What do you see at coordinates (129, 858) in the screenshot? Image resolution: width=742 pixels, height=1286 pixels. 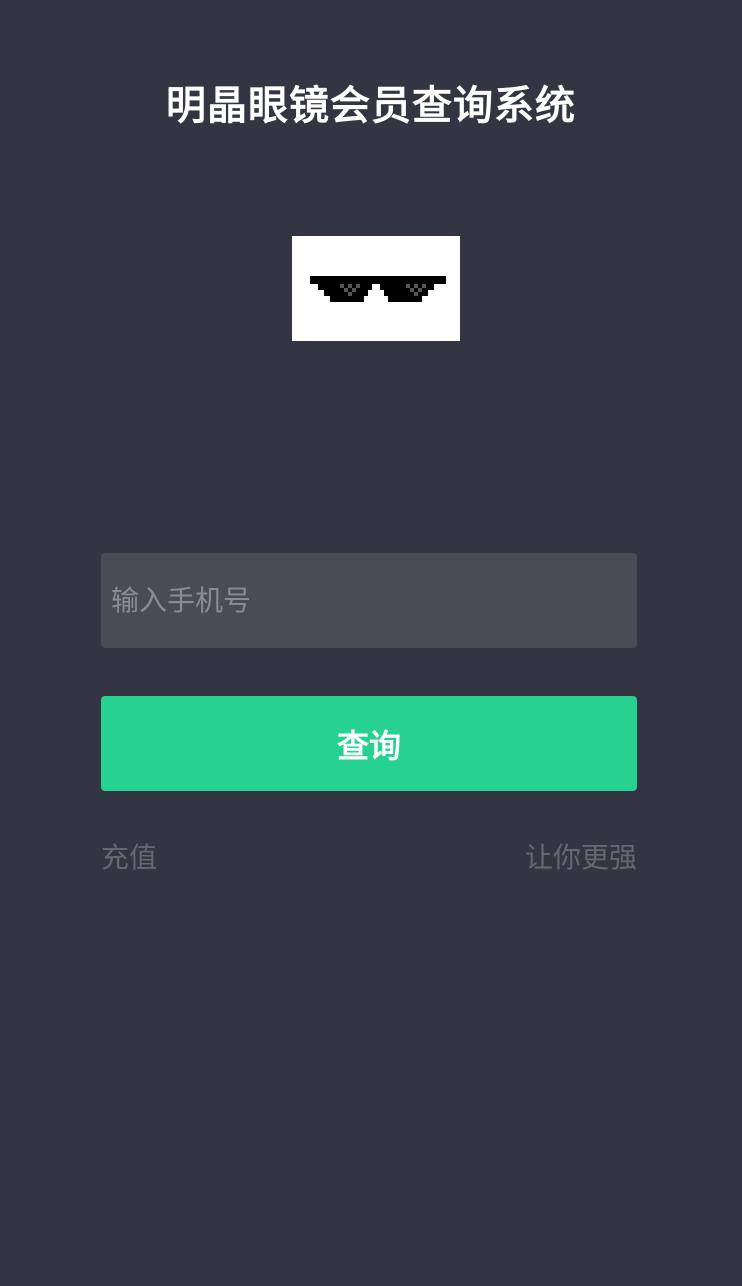 I see `recharge-link: 充值` at bounding box center [129, 858].